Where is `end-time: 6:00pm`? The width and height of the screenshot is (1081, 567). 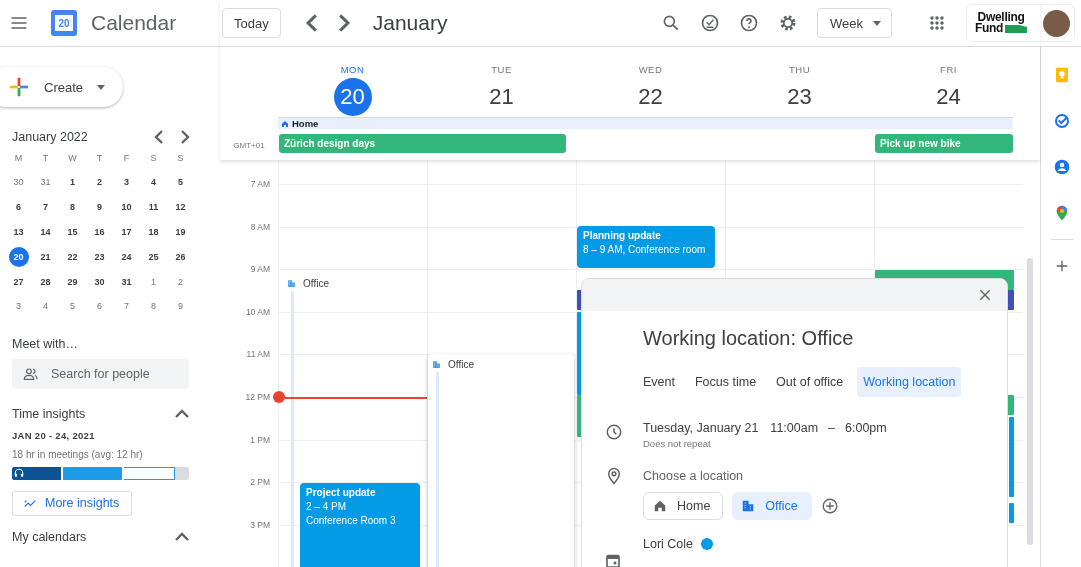
end-time: 6:00pm is located at coordinates (866, 428).